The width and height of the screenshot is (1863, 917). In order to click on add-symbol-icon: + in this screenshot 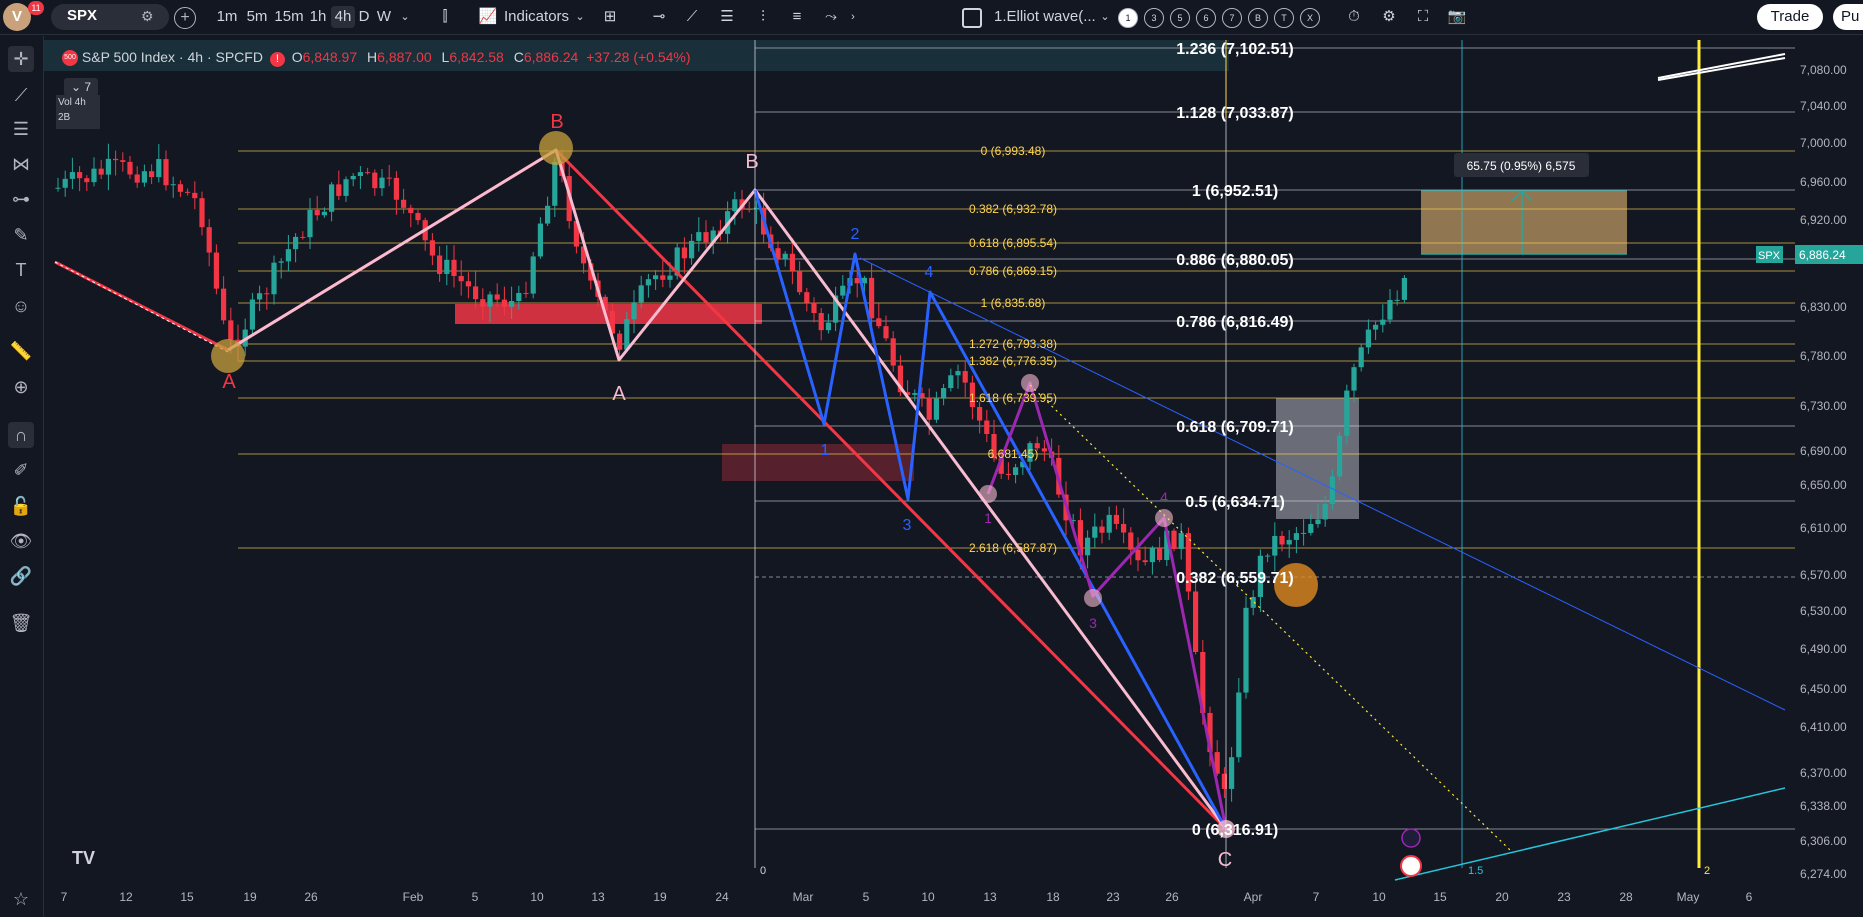, I will do `click(185, 18)`.